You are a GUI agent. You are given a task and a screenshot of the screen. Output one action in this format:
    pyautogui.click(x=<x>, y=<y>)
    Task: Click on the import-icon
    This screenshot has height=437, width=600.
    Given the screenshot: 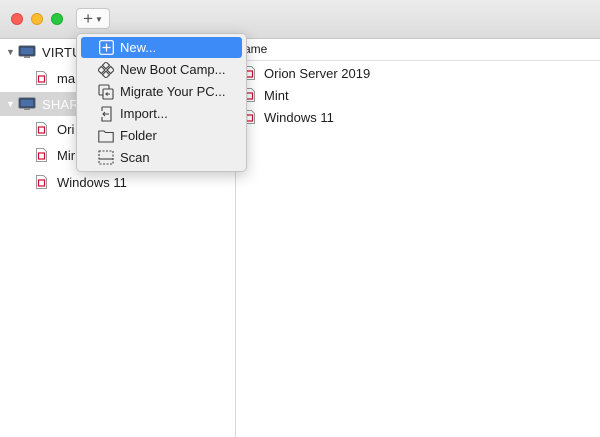 What is the action you would take?
    pyautogui.click(x=106, y=113)
    